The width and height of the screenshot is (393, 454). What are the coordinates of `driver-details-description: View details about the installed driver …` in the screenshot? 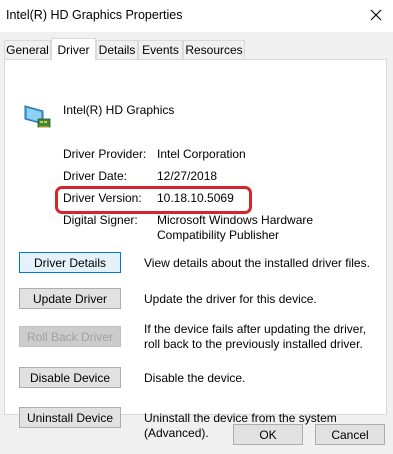 It's located at (257, 263).